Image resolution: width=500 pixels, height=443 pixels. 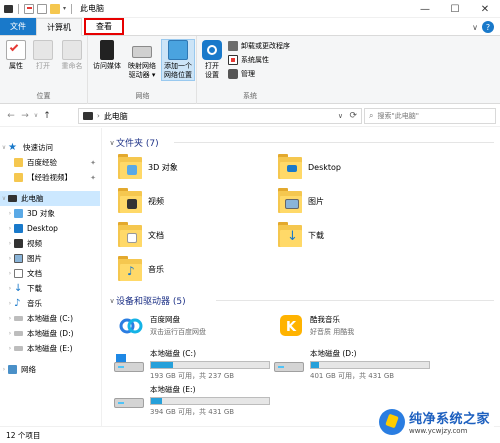 I want to click on devices-section-header: ∨ 设备和驱动器 (5), so click(x=146, y=301).